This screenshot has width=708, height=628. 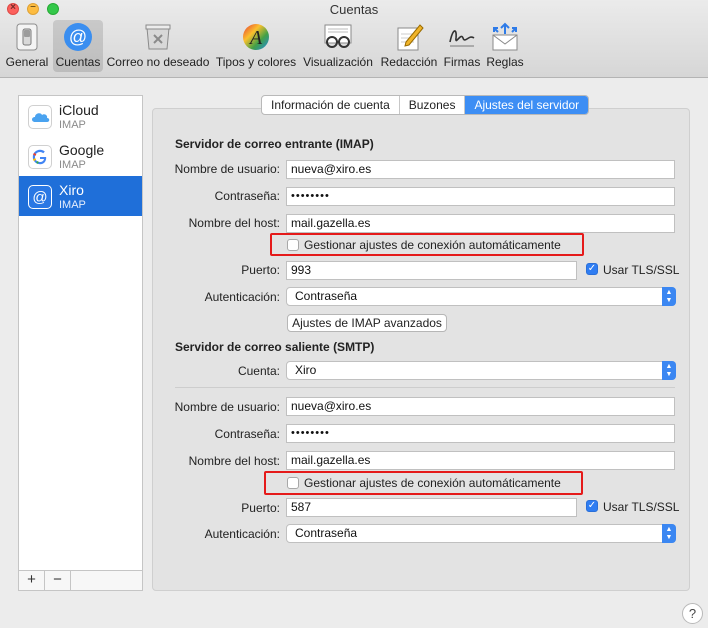 What do you see at coordinates (331, 105) in the screenshot?
I see `tab-informacion-de-cuenta: Información de cuenta` at bounding box center [331, 105].